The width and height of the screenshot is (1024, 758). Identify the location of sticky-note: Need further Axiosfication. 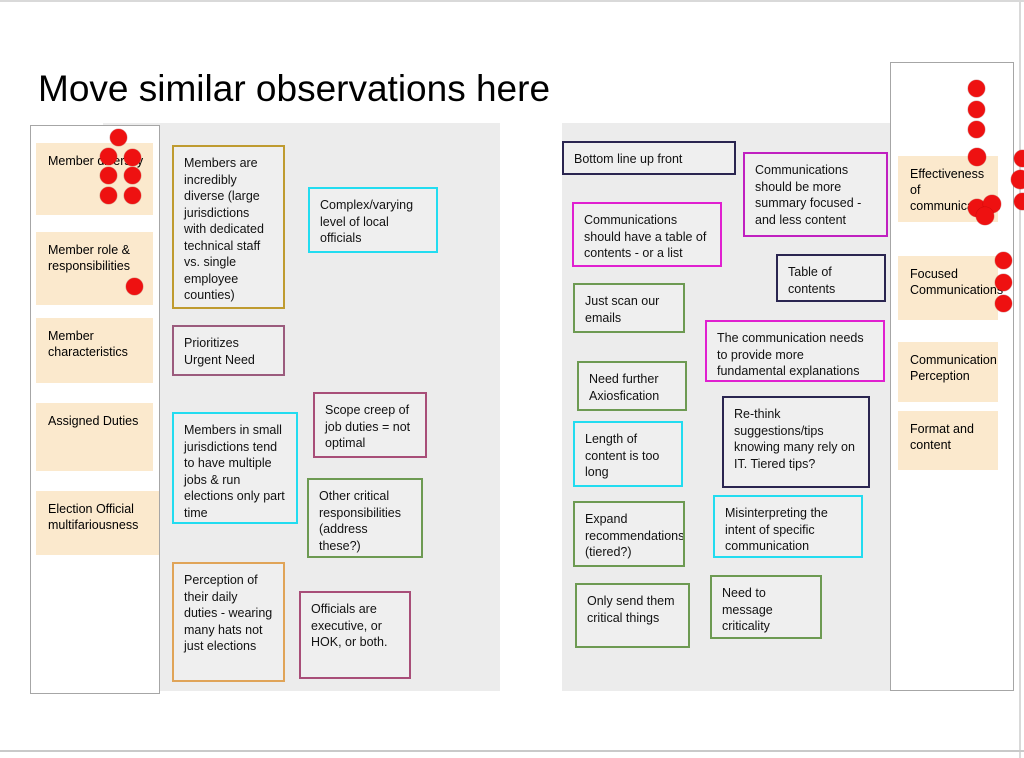
(632, 386).